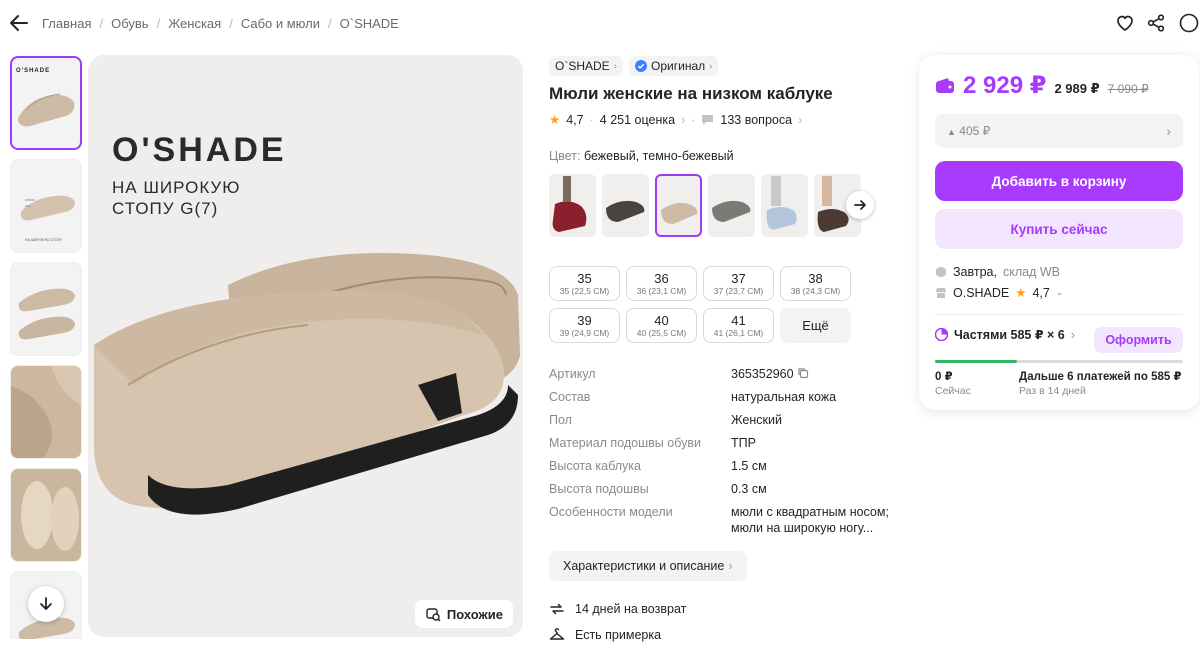  I want to click on add-to-cart-button: Добавить в корзину, so click(1059, 181).